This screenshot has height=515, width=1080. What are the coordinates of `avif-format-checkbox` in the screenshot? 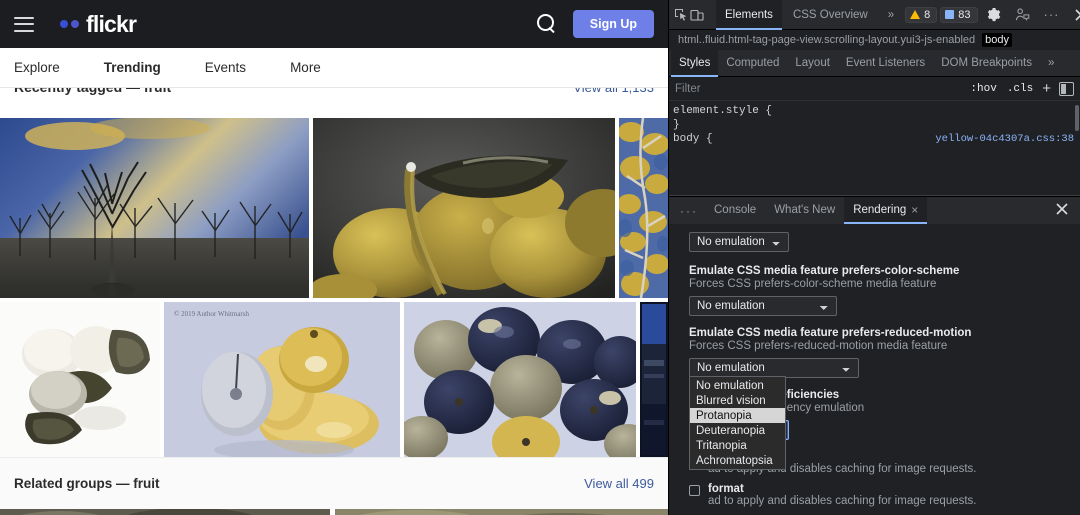 It's located at (694, 490).